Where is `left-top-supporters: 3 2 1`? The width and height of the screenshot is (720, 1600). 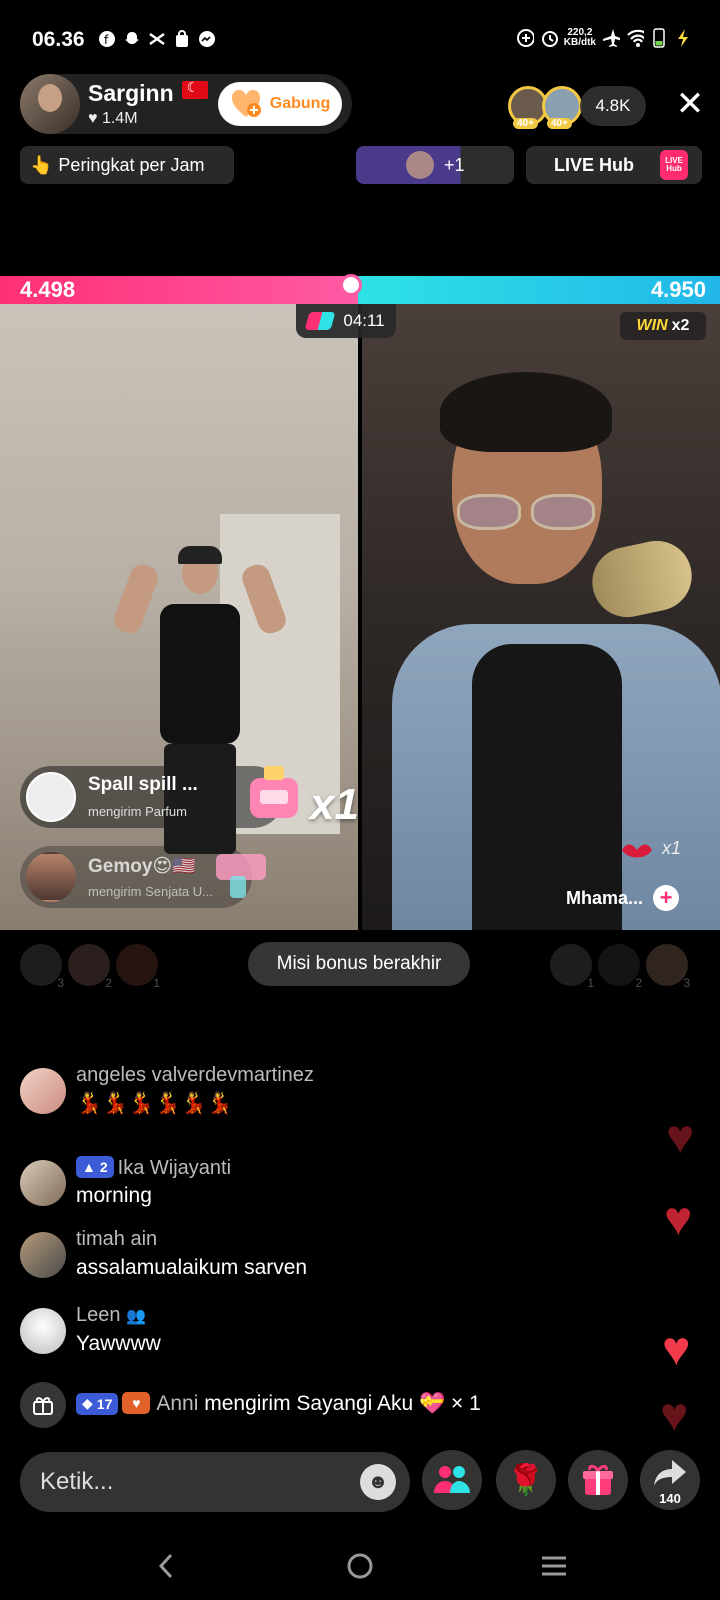
left-top-supporters: 3 2 1 is located at coordinates (90, 967).